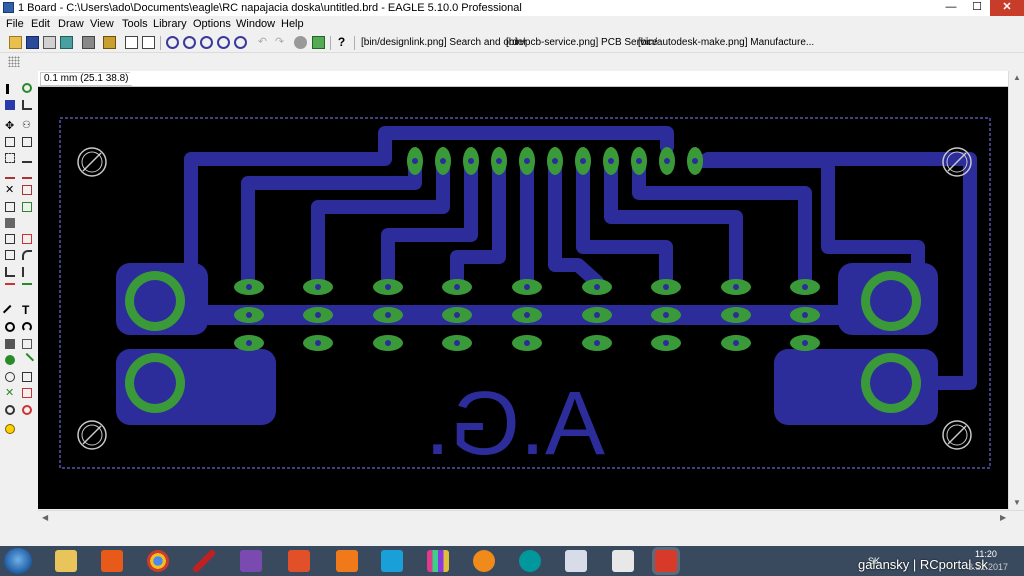 The width and height of the screenshot is (1024, 576). Describe the element at coordinates (206, 42) in the screenshot. I see `zoom-out-icon` at that location.